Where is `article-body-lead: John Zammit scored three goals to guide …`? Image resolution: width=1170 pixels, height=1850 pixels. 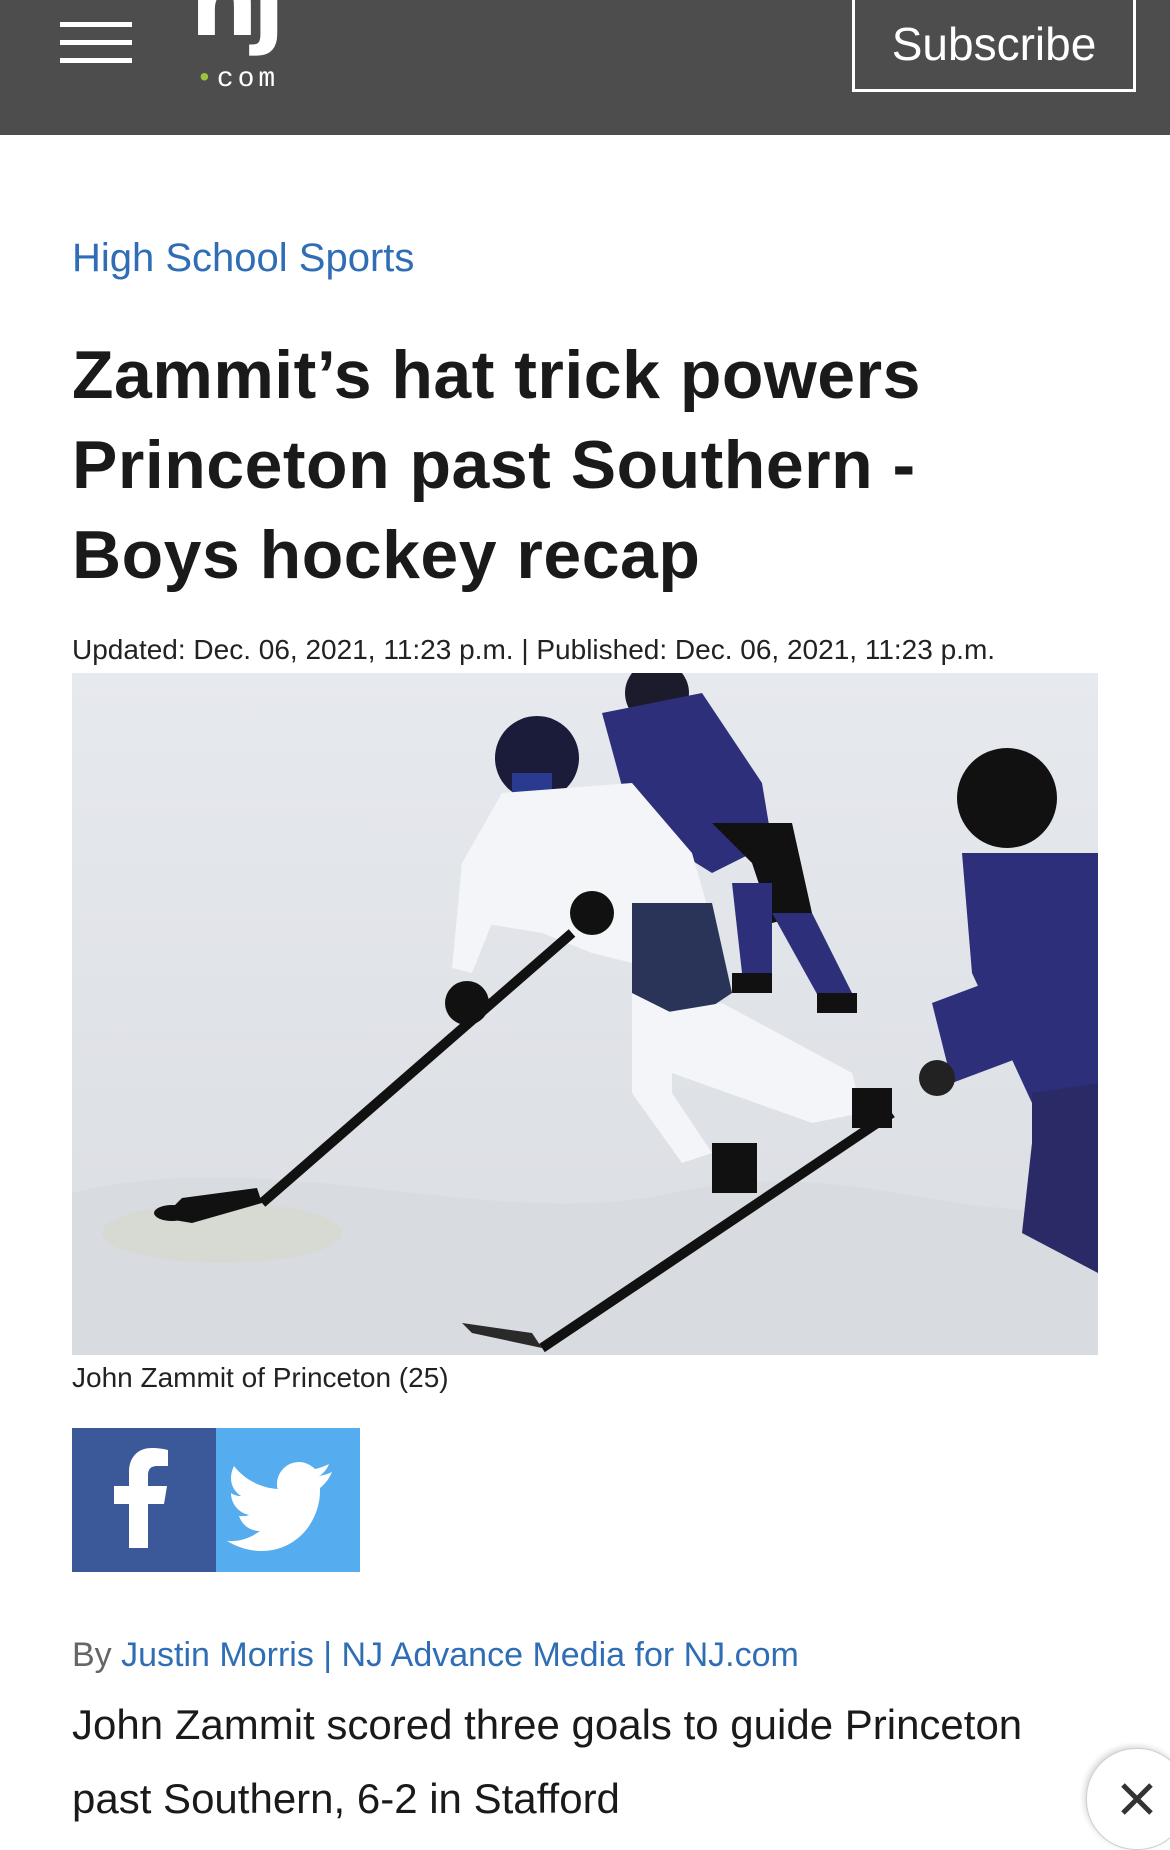 article-body-lead: John Zammit scored three goals to guide … is located at coordinates (547, 1761).